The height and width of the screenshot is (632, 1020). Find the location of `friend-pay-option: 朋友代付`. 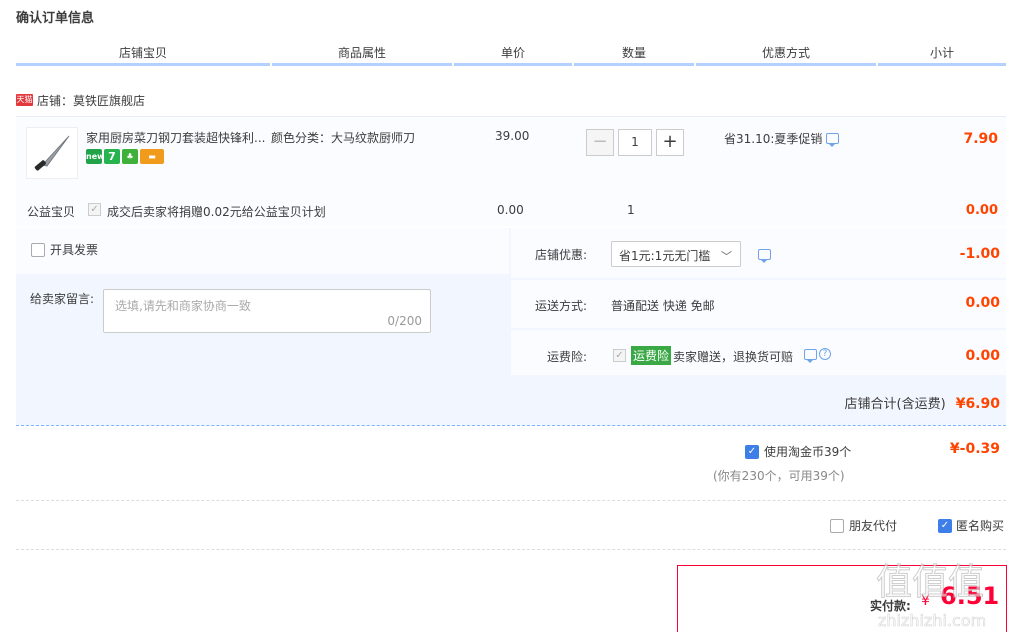

friend-pay-option: 朋友代付 is located at coordinates (863, 525).